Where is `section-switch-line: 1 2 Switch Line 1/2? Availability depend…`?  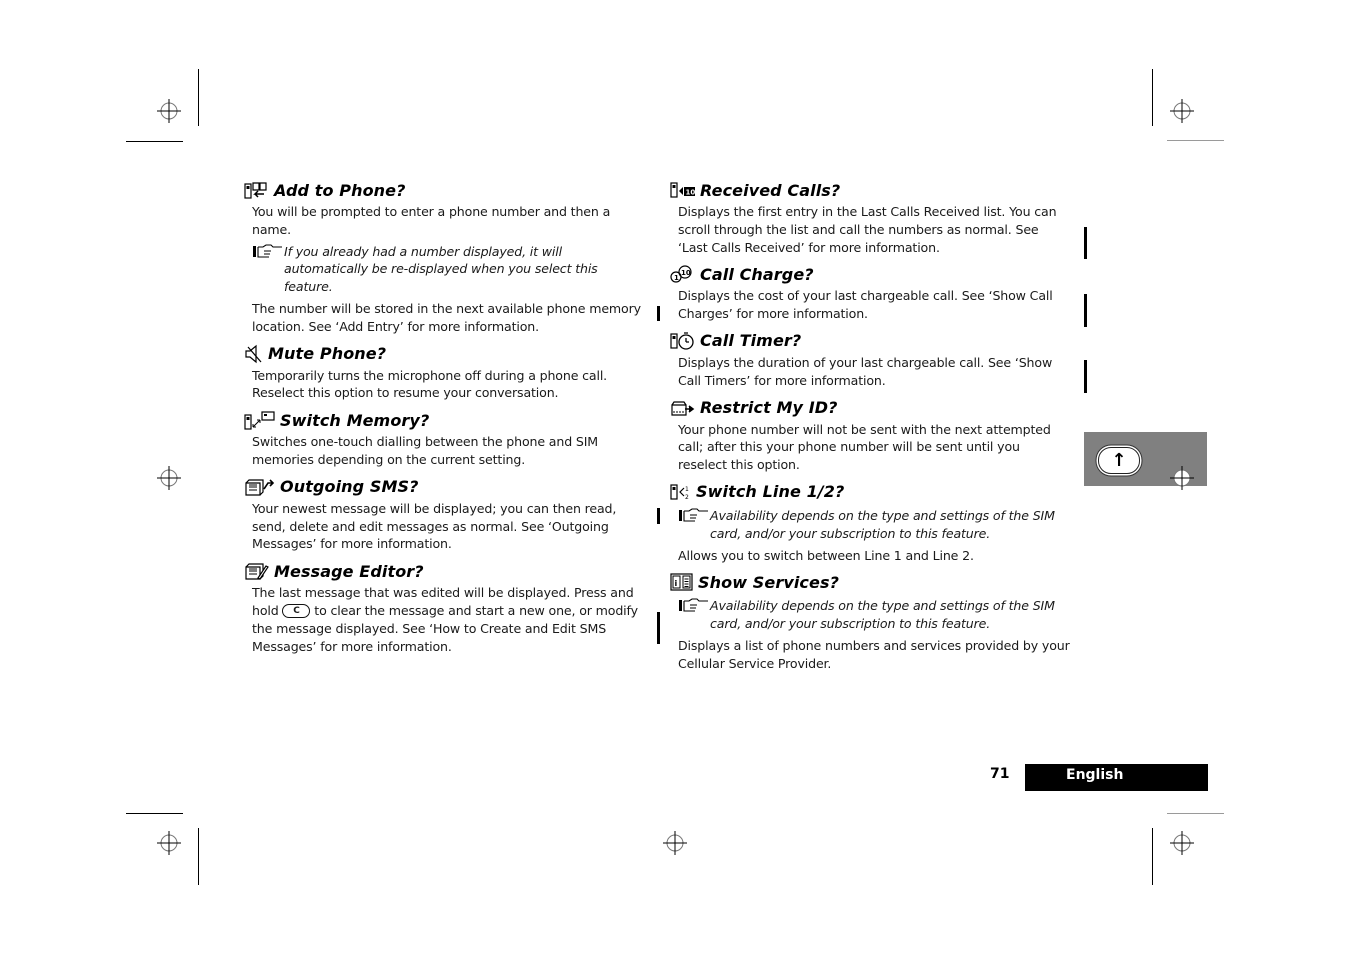
section-switch-line: 1 2 Switch Line 1/2? Availability depend… is located at coordinates (870, 522).